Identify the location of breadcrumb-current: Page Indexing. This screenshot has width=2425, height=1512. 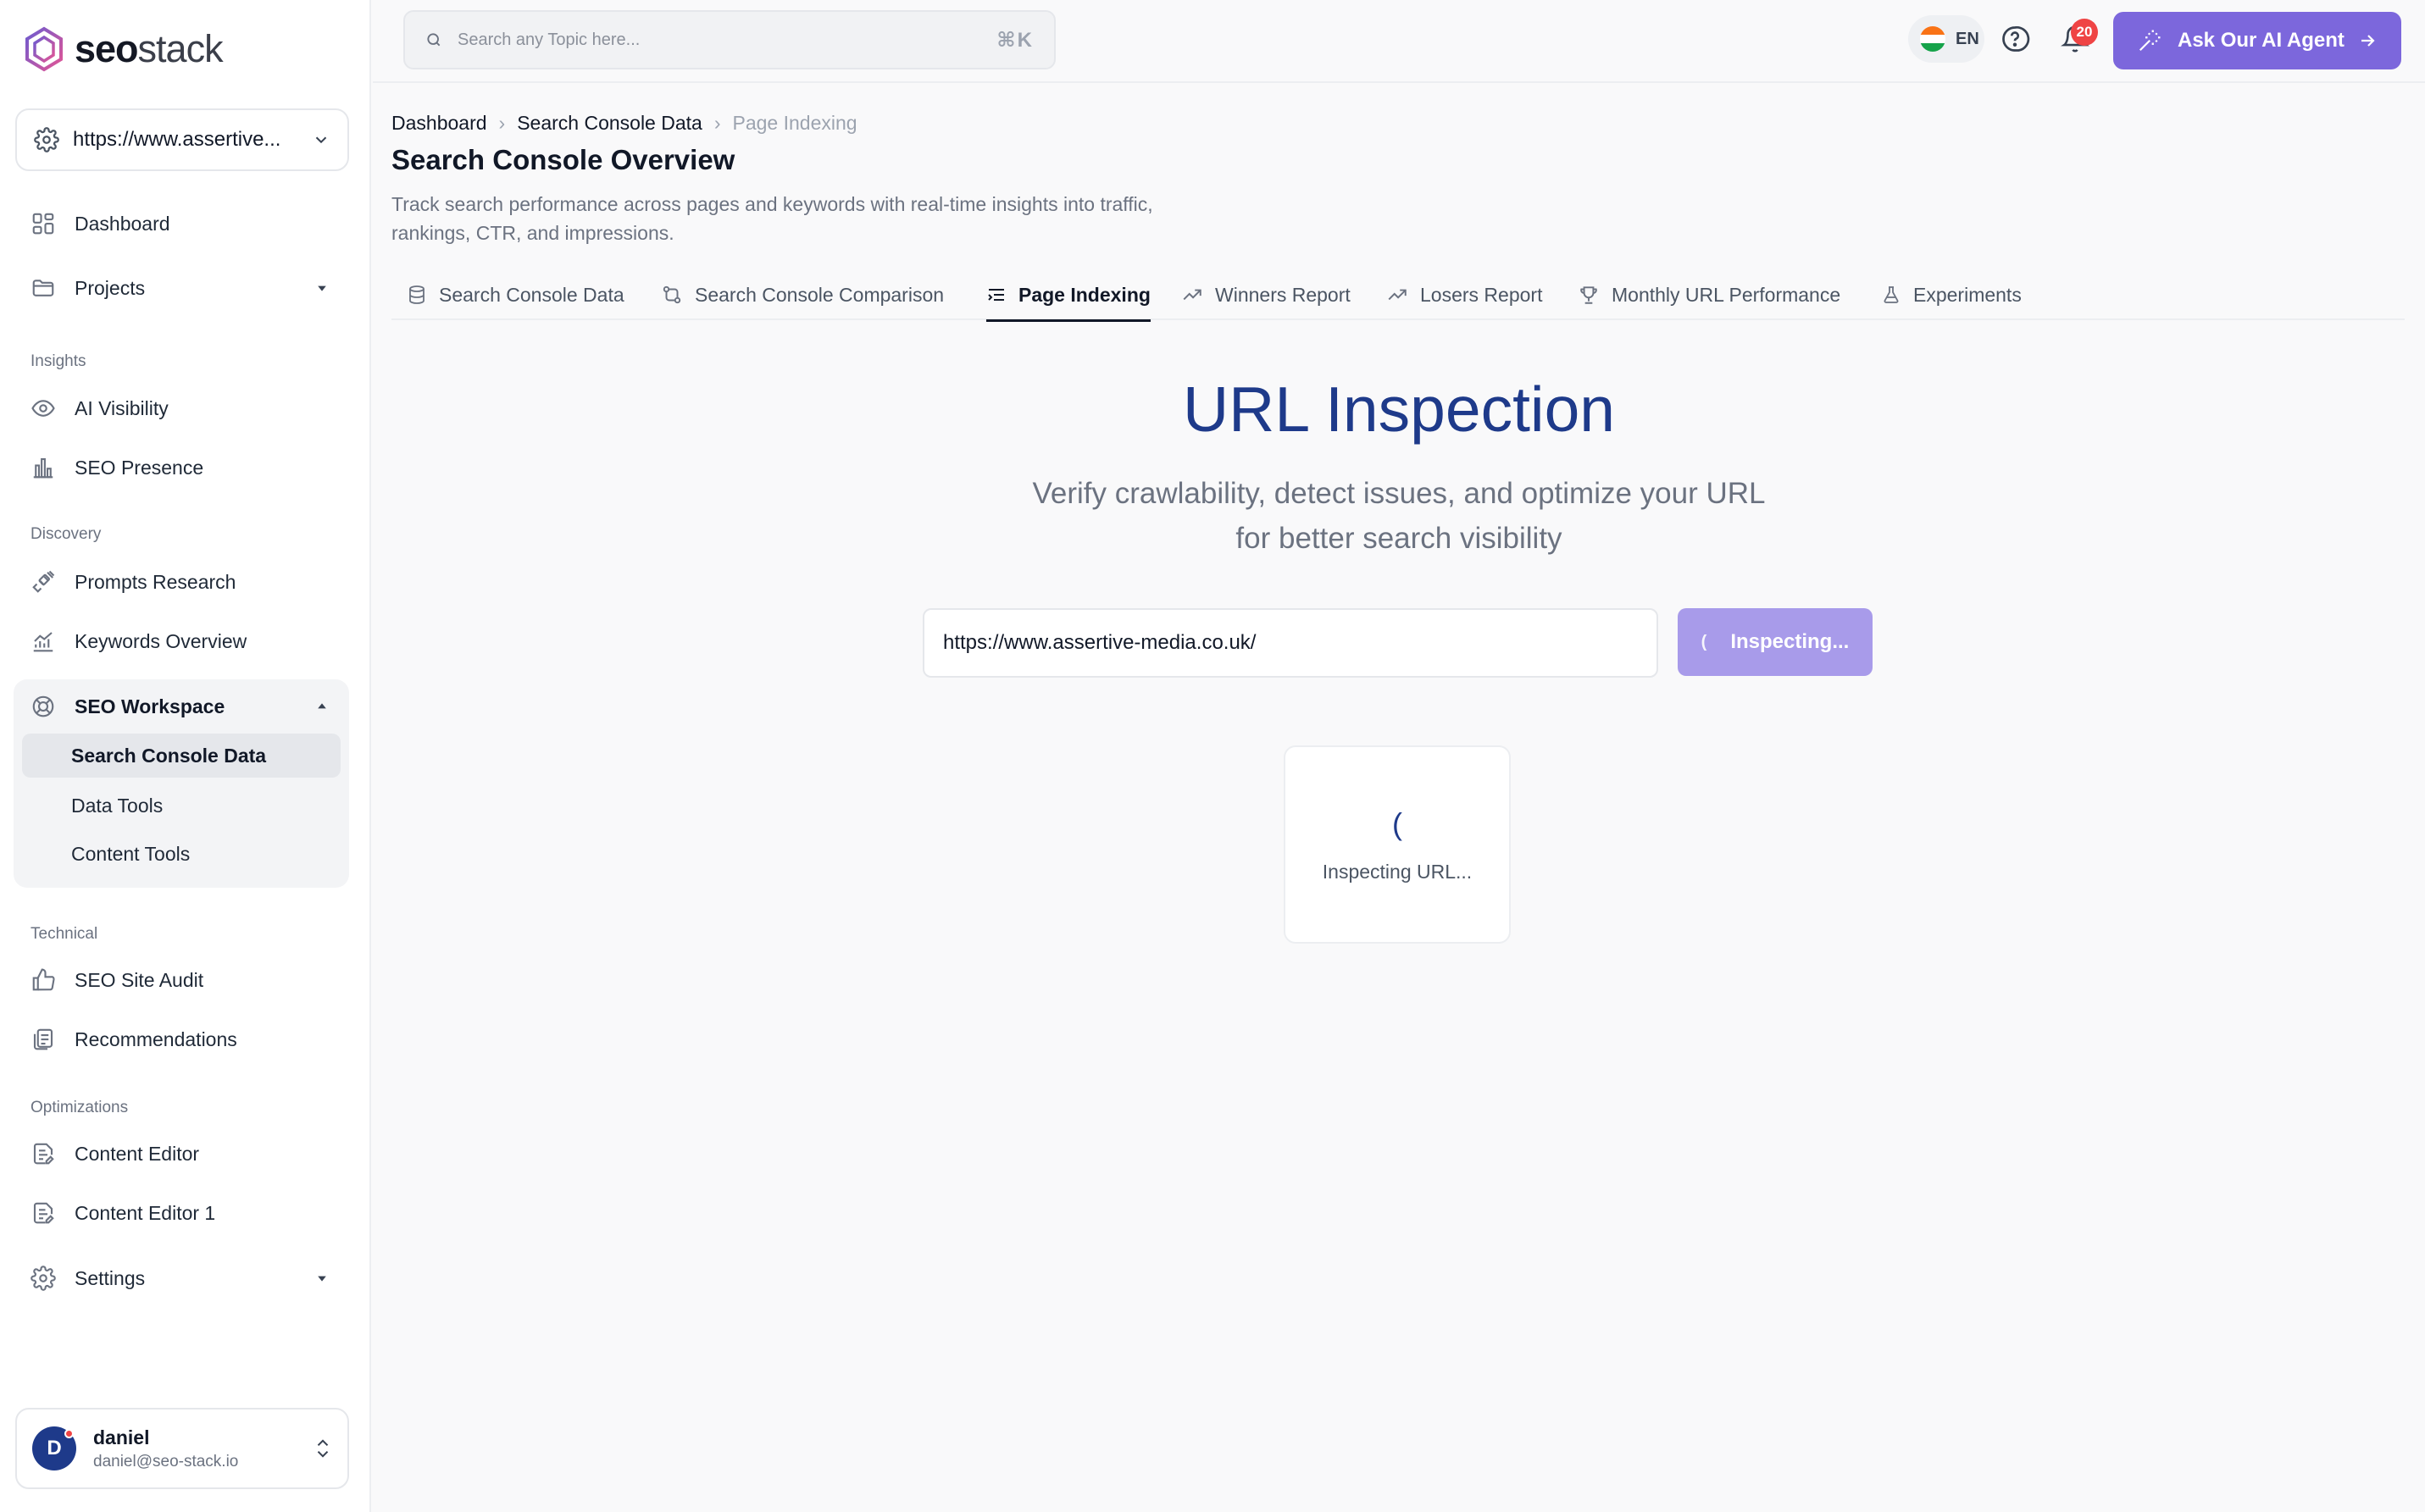
(794, 123).